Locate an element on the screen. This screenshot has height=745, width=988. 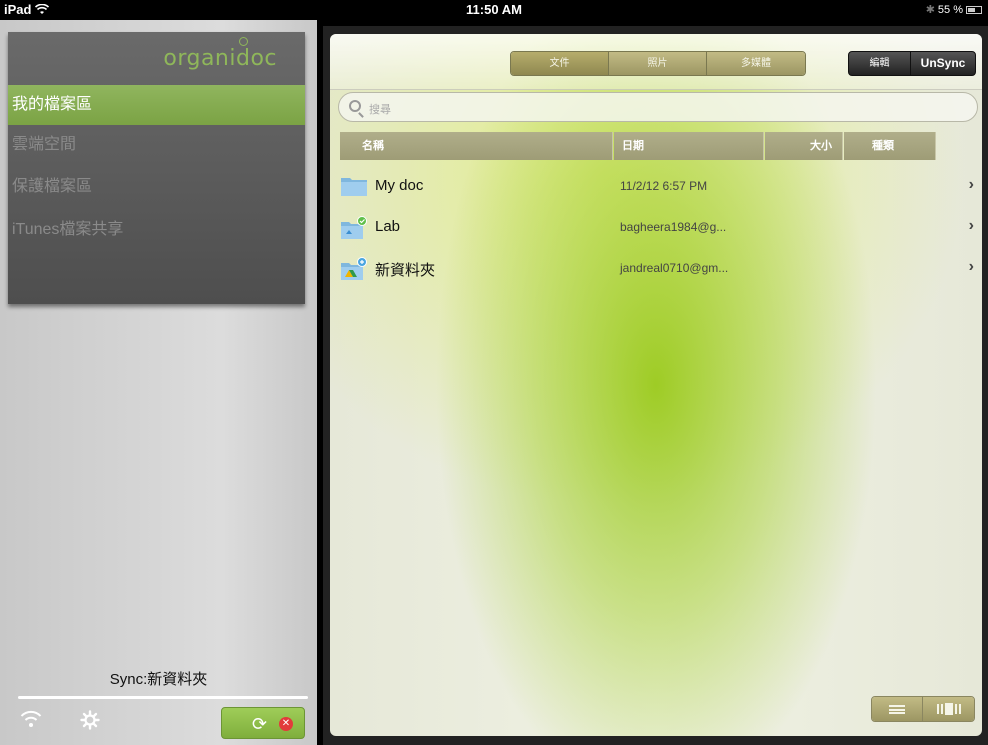
logo-dot-icon is located at coordinates (244, 41).